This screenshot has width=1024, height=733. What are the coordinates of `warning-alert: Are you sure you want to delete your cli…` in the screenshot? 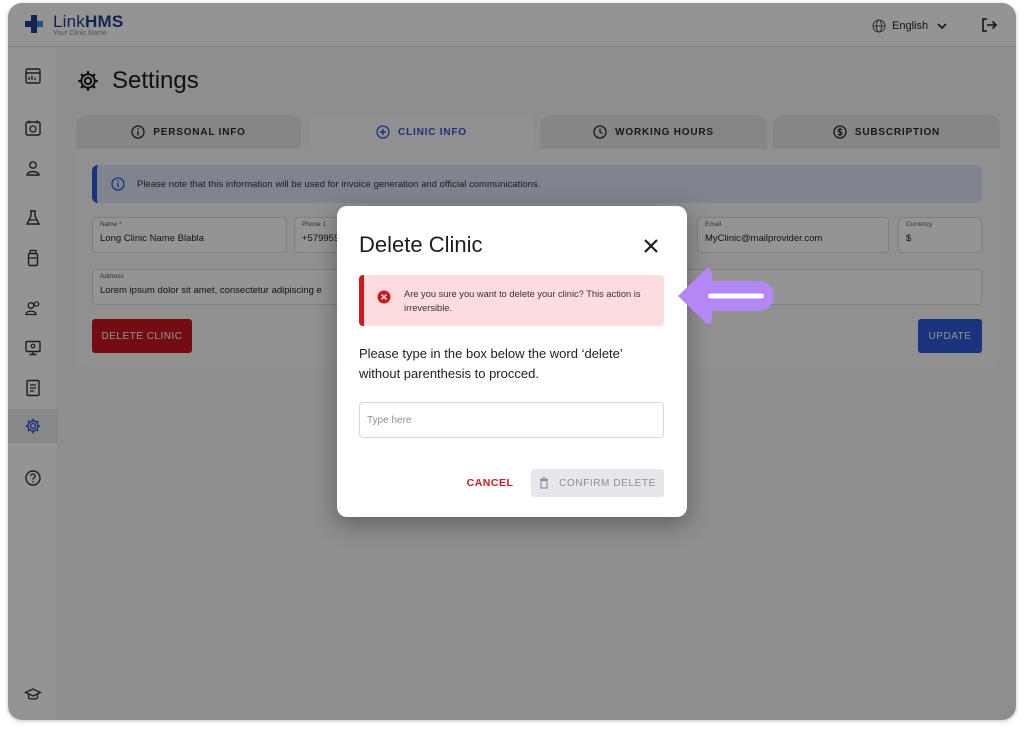 It's located at (511, 300).